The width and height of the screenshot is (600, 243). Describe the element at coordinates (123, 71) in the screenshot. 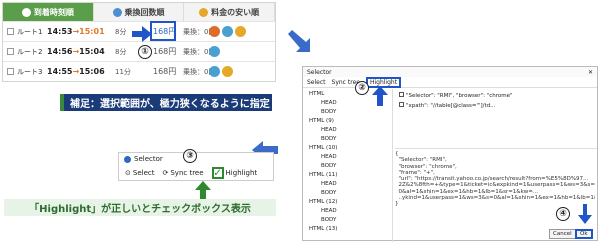

I see `route-duration: 11分` at that location.